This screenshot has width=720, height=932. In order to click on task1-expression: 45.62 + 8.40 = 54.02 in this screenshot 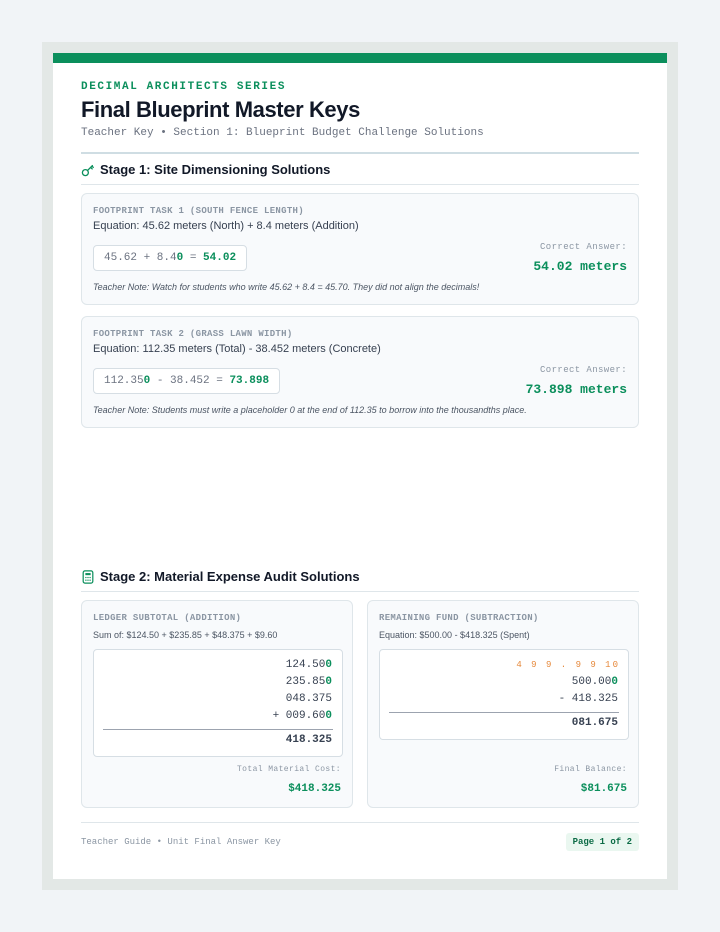, I will do `click(170, 258)`.